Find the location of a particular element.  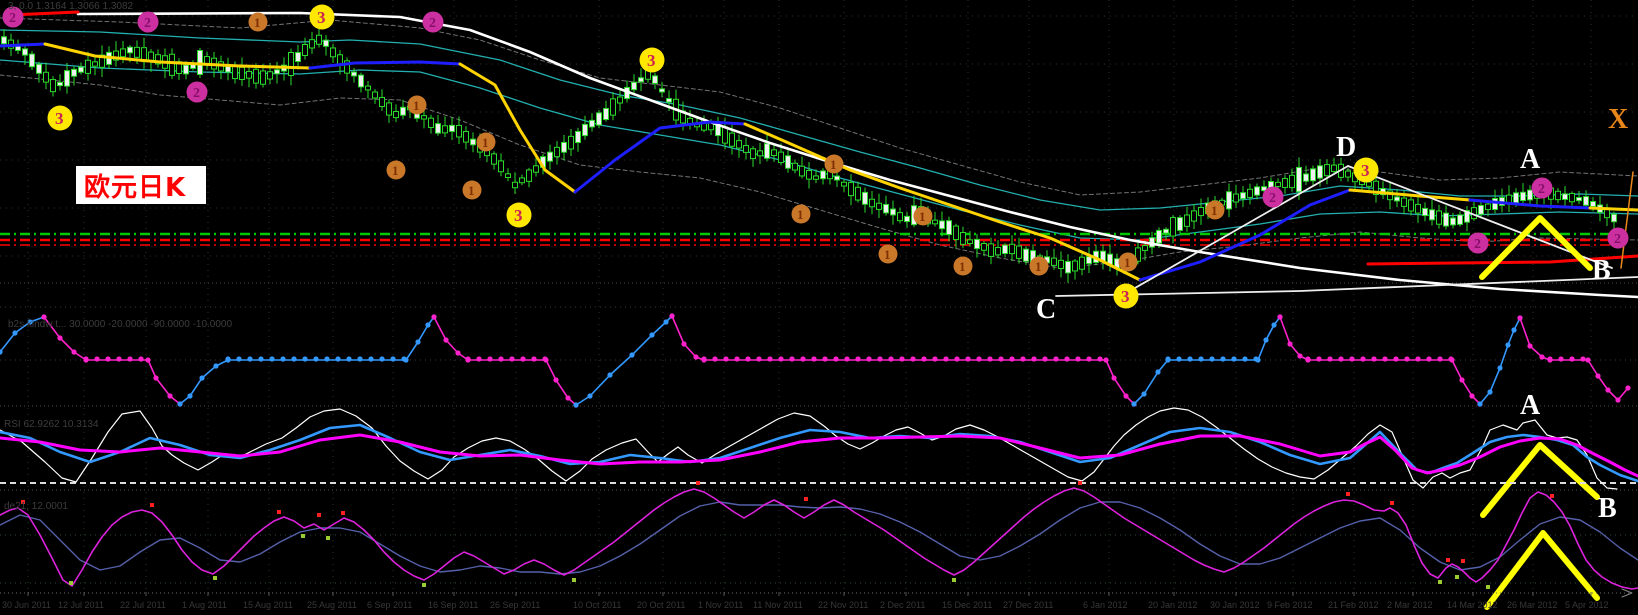

white-trendline is located at coordinates (1238, 229).